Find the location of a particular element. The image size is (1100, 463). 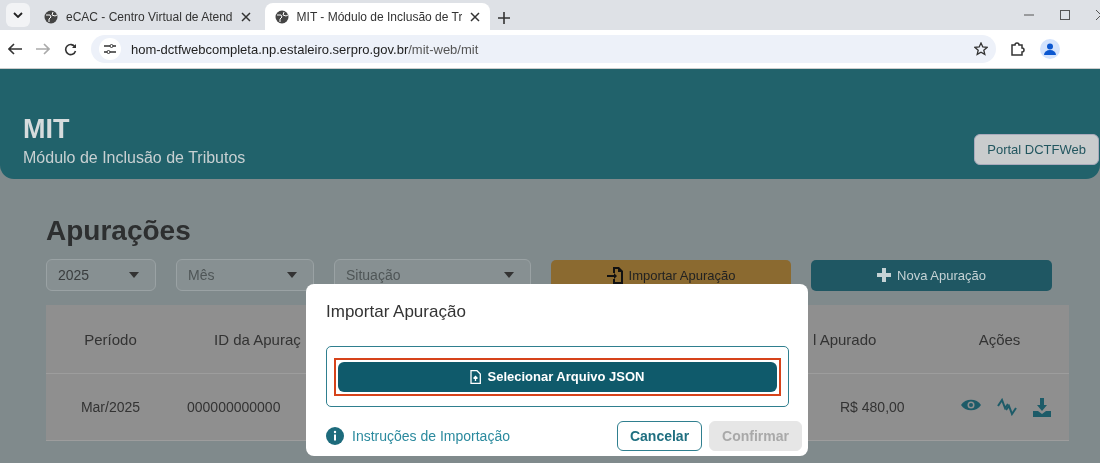

filter-select: 2025 is located at coordinates (101, 275).